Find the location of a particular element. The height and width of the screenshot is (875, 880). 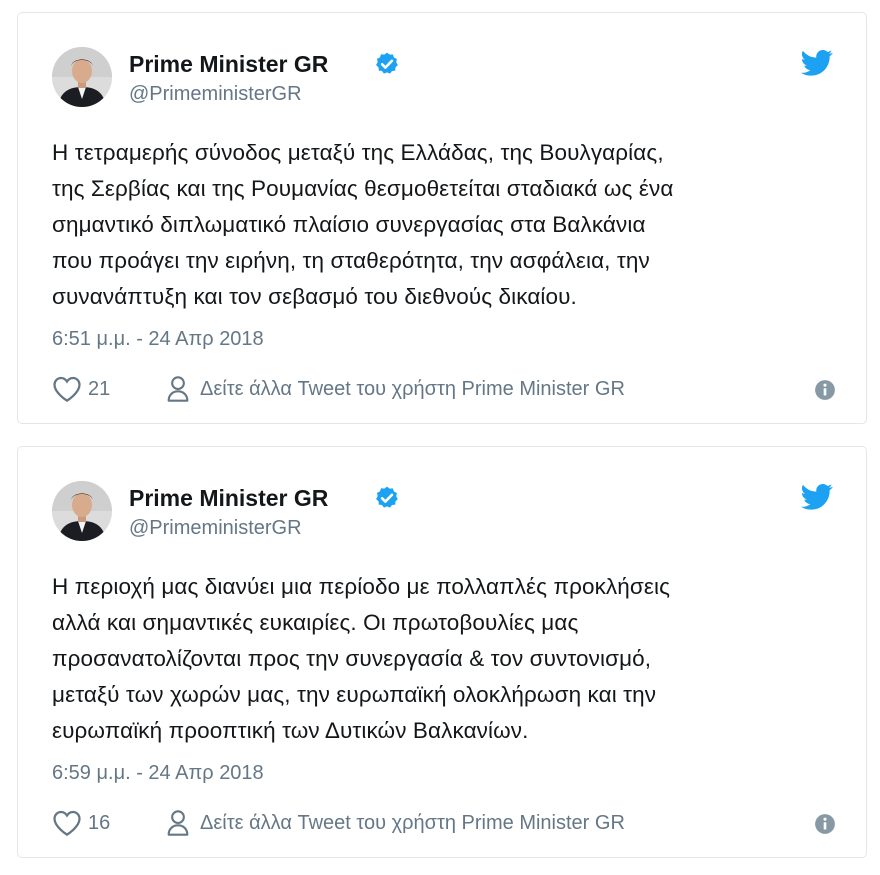

like-button: 21 is located at coordinates (81, 389).